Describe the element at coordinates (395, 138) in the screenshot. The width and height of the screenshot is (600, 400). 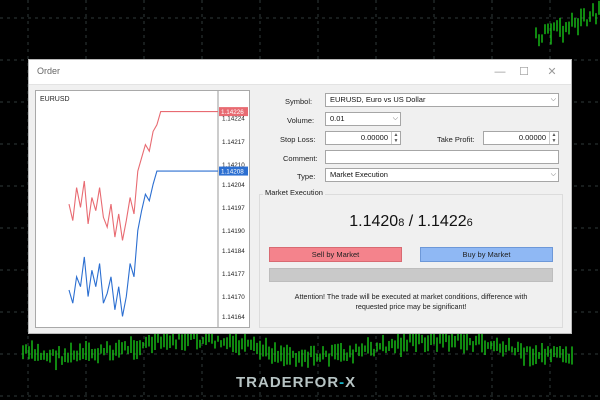
I see `stop-loss-spinner: ▲ ▼` at that location.